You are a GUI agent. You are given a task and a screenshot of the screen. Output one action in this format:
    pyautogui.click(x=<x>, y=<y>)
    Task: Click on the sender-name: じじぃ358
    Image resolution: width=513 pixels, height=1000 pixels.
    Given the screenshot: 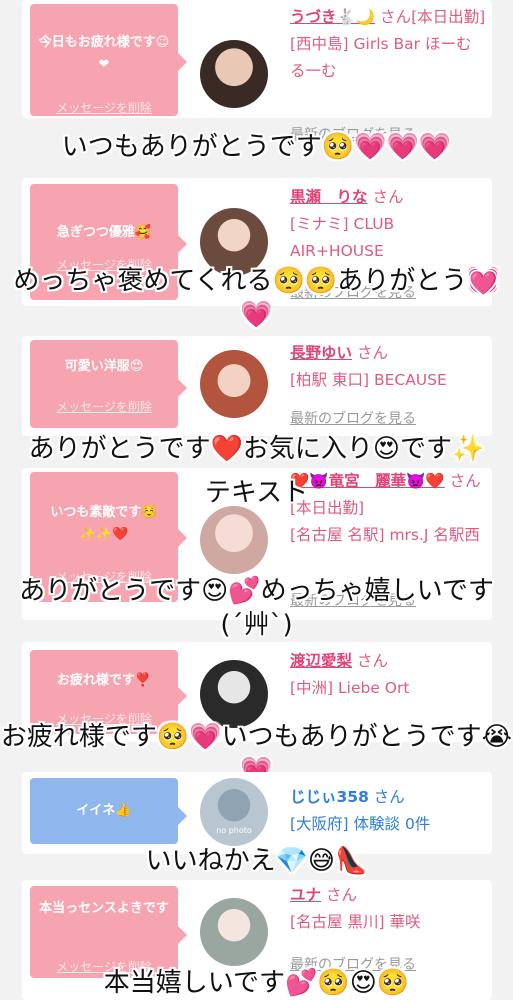 What is the action you would take?
    pyautogui.click(x=329, y=797)
    